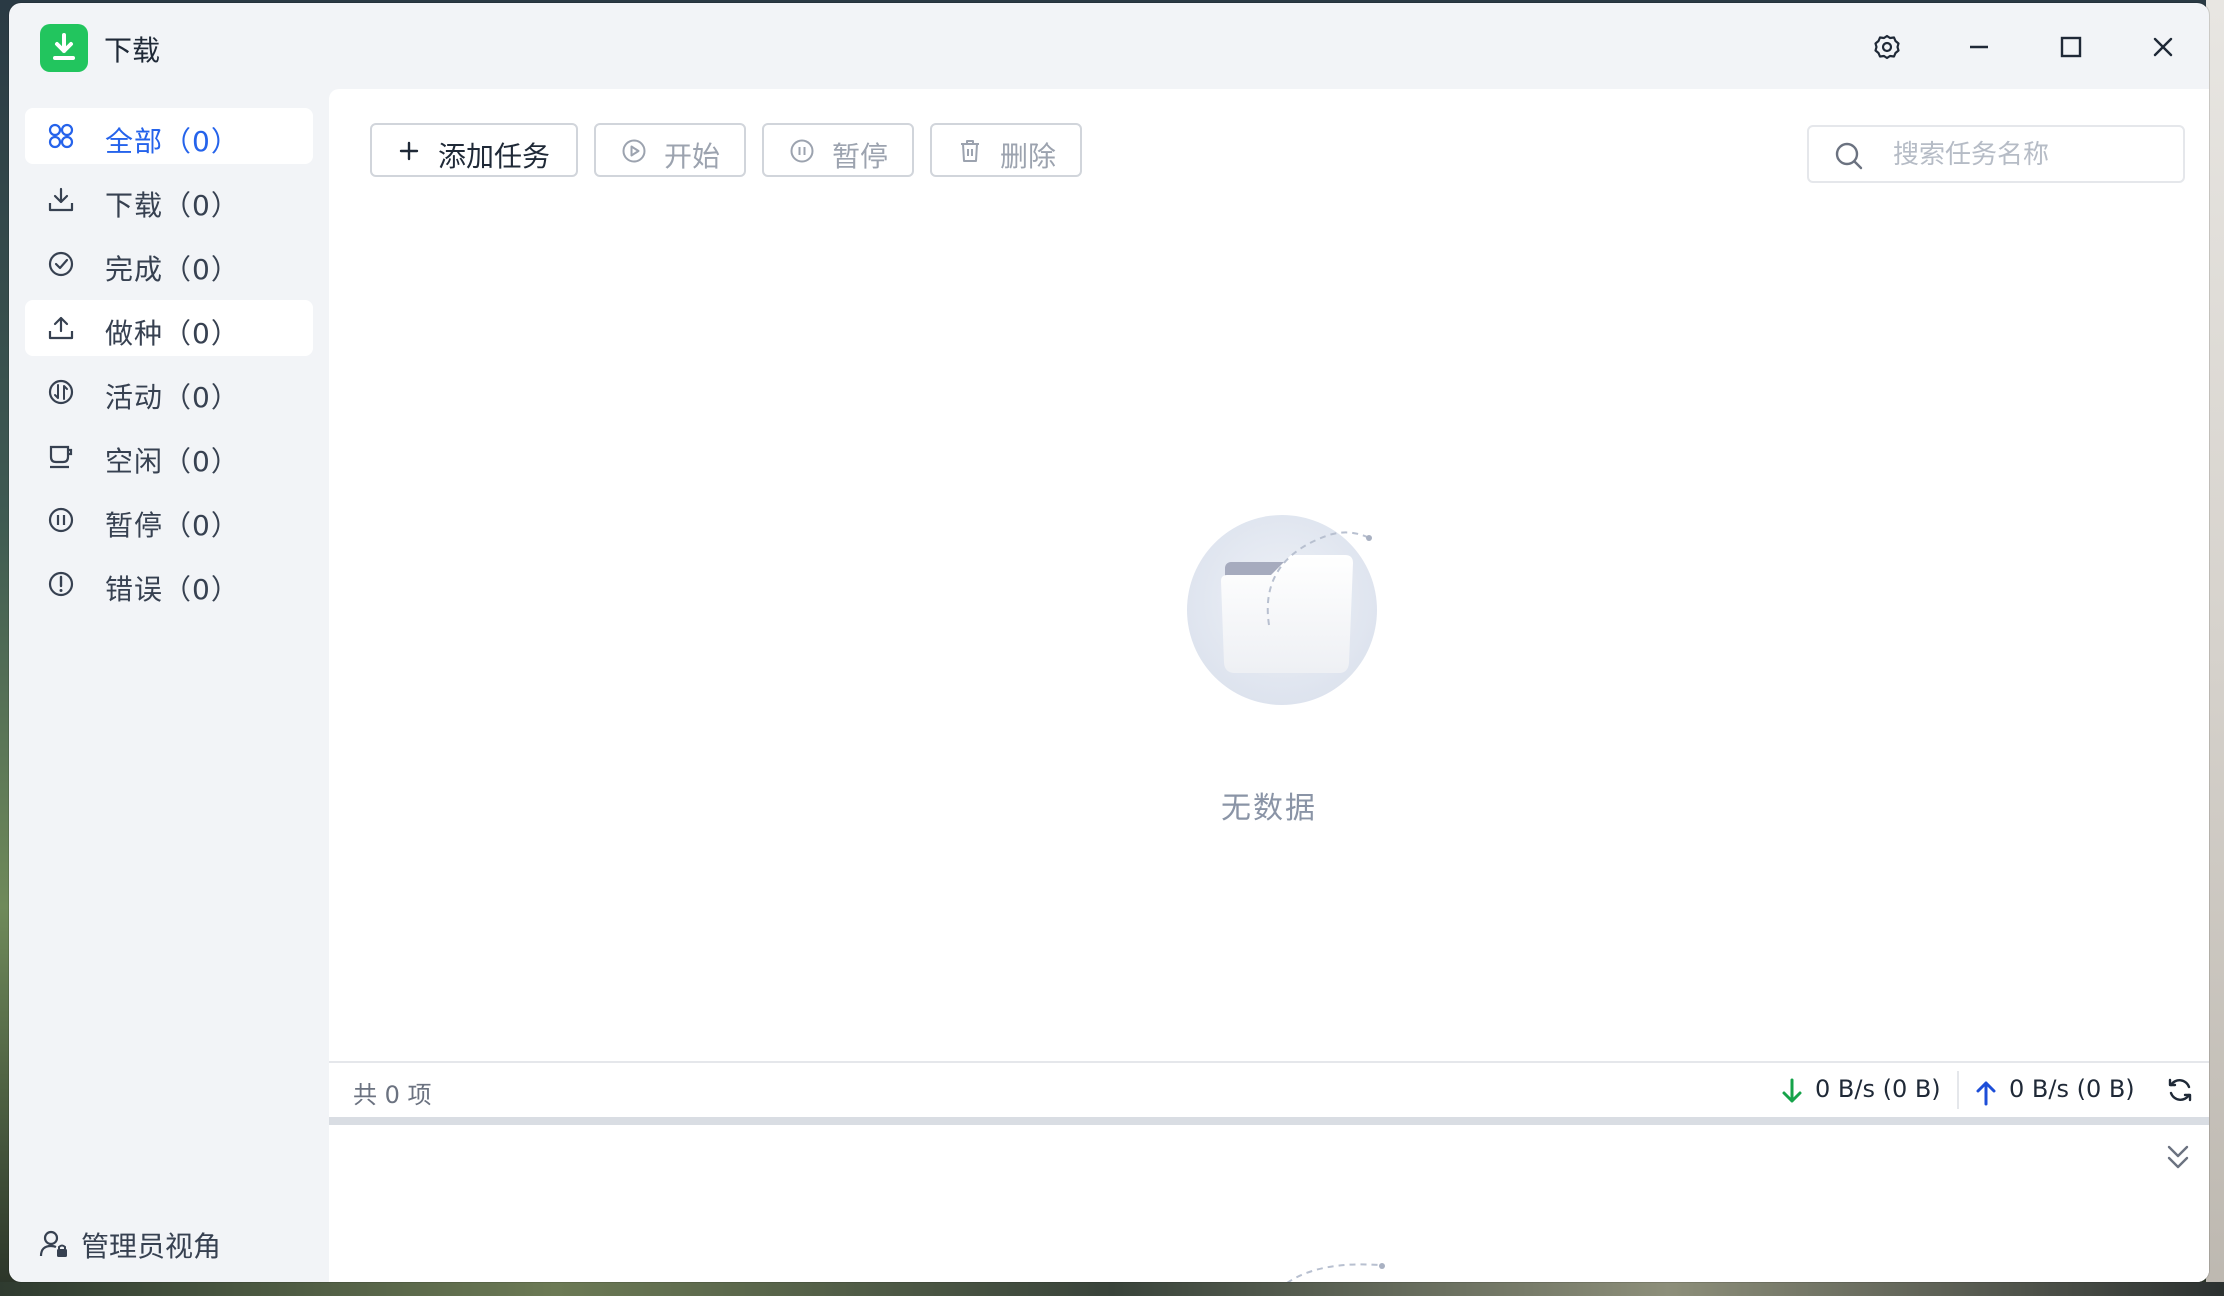  Describe the element at coordinates (172, 141) in the screenshot. I see `sidebar-item-label: 全部（0）` at that location.